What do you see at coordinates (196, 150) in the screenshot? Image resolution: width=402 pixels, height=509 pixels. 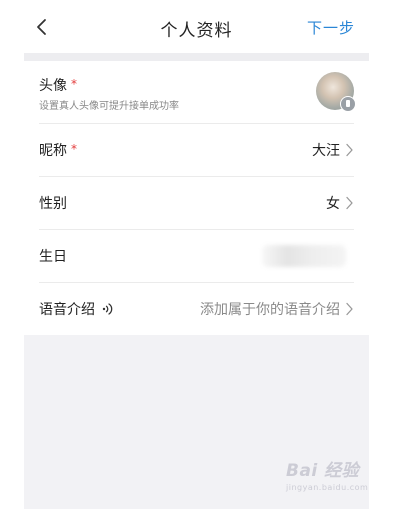 I see `nickname-row: 昵称 * 大汪` at bounding box center [196, 150].